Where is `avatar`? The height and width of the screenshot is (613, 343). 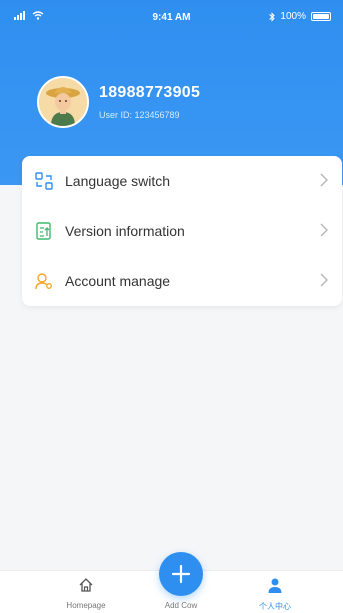
avatar is located at coordinates (63, 102).